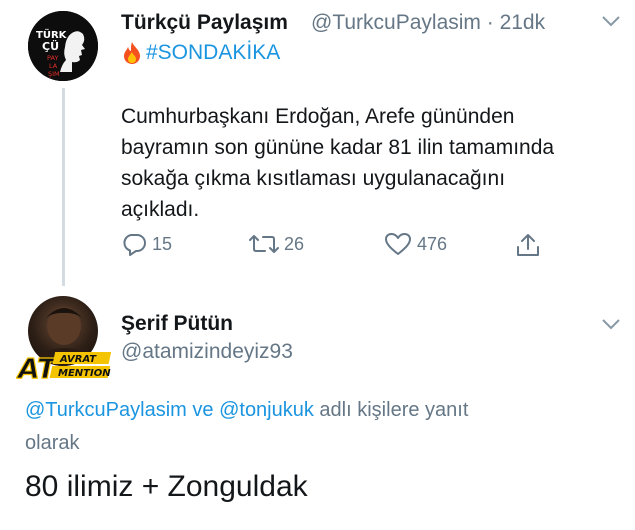  I want to click on reply-and: ve, so click(203, 410).